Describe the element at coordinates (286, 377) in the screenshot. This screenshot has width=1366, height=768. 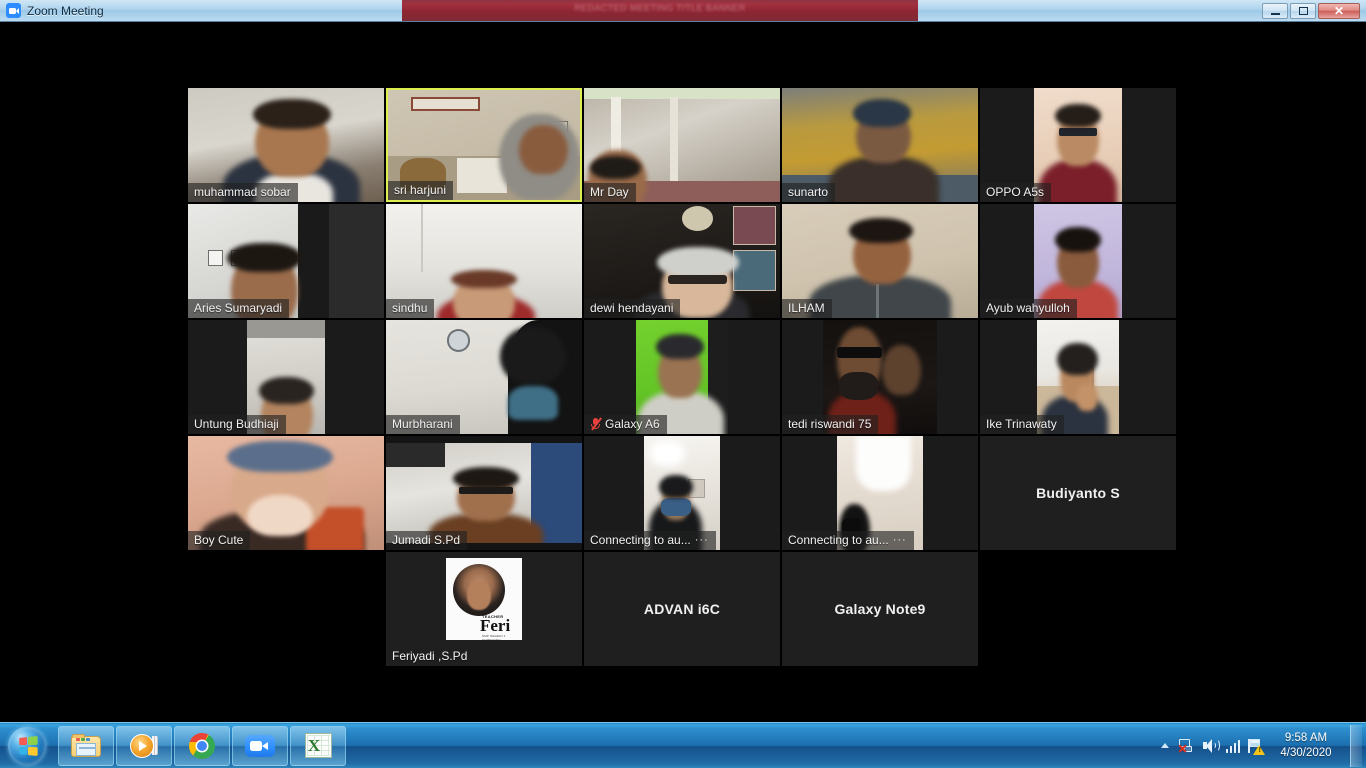
I see `participant-tile-untung-budhiaji: Untung Budhiaji` at that location.